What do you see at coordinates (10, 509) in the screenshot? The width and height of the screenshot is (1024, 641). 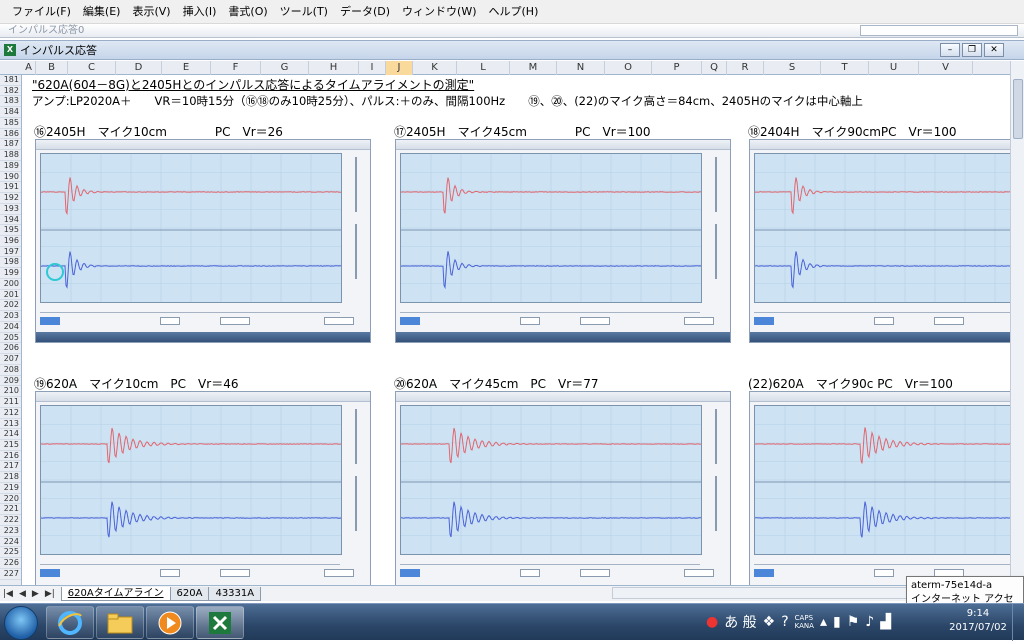 I see `row-header: 221` at bounding box center [10, 509].